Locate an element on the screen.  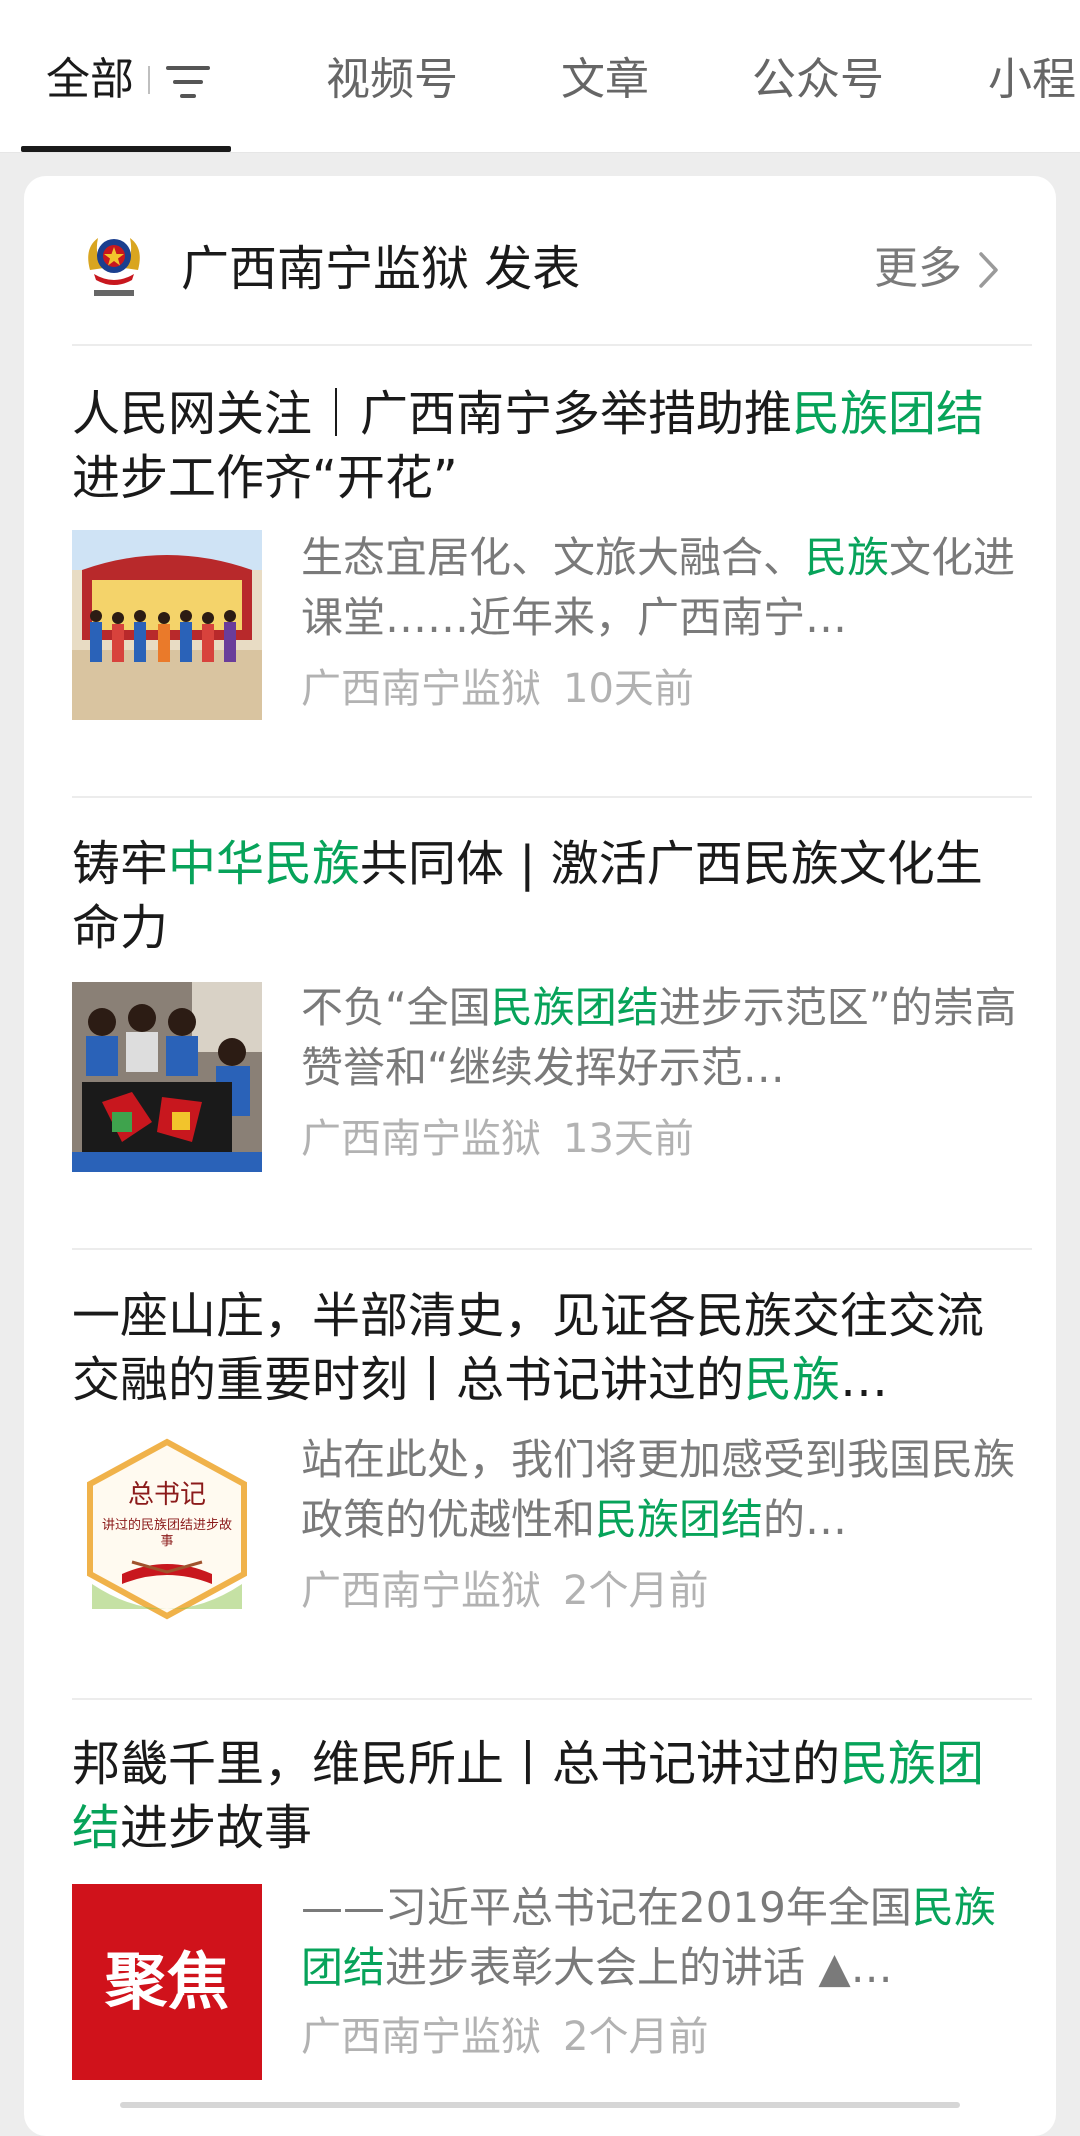
article-meta: 广西南宁监狱 10天前 is located at coordinates (497, 689).